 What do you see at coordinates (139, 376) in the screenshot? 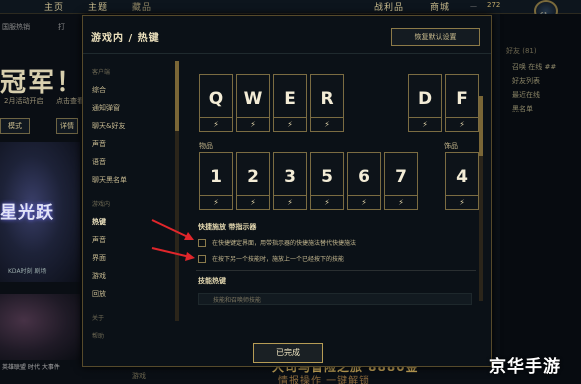
I see `footer-label: 游戏` at bounding box center [139, 376].